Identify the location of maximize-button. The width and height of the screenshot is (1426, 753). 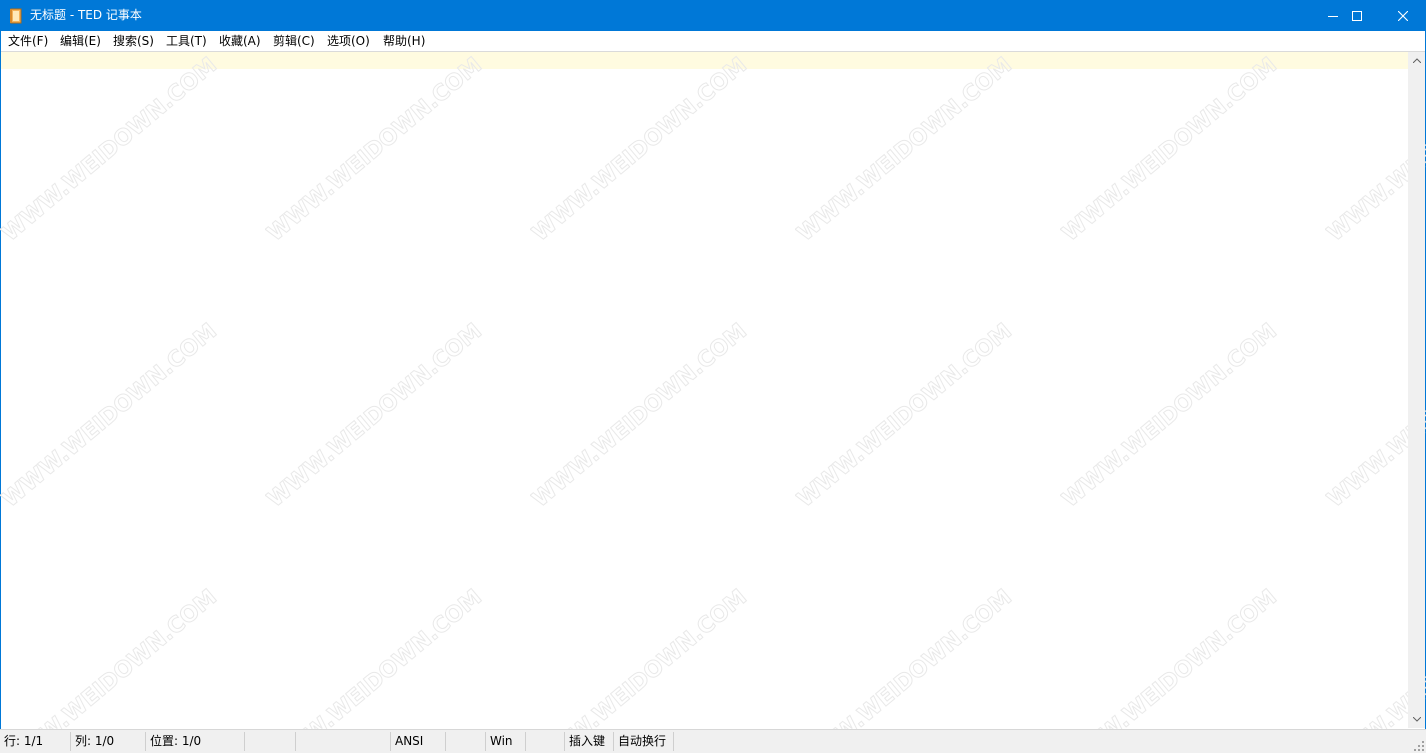
(1357, 15).